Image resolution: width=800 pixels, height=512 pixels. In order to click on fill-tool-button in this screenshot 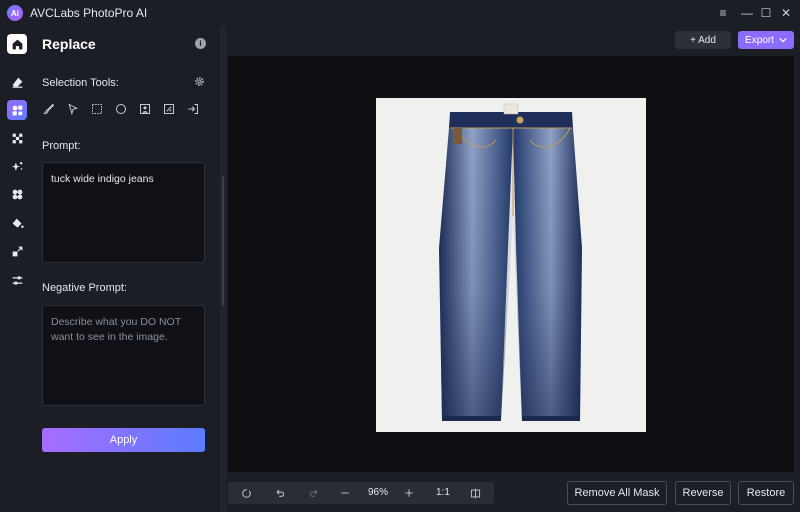, I will do `click(17, 223)`.